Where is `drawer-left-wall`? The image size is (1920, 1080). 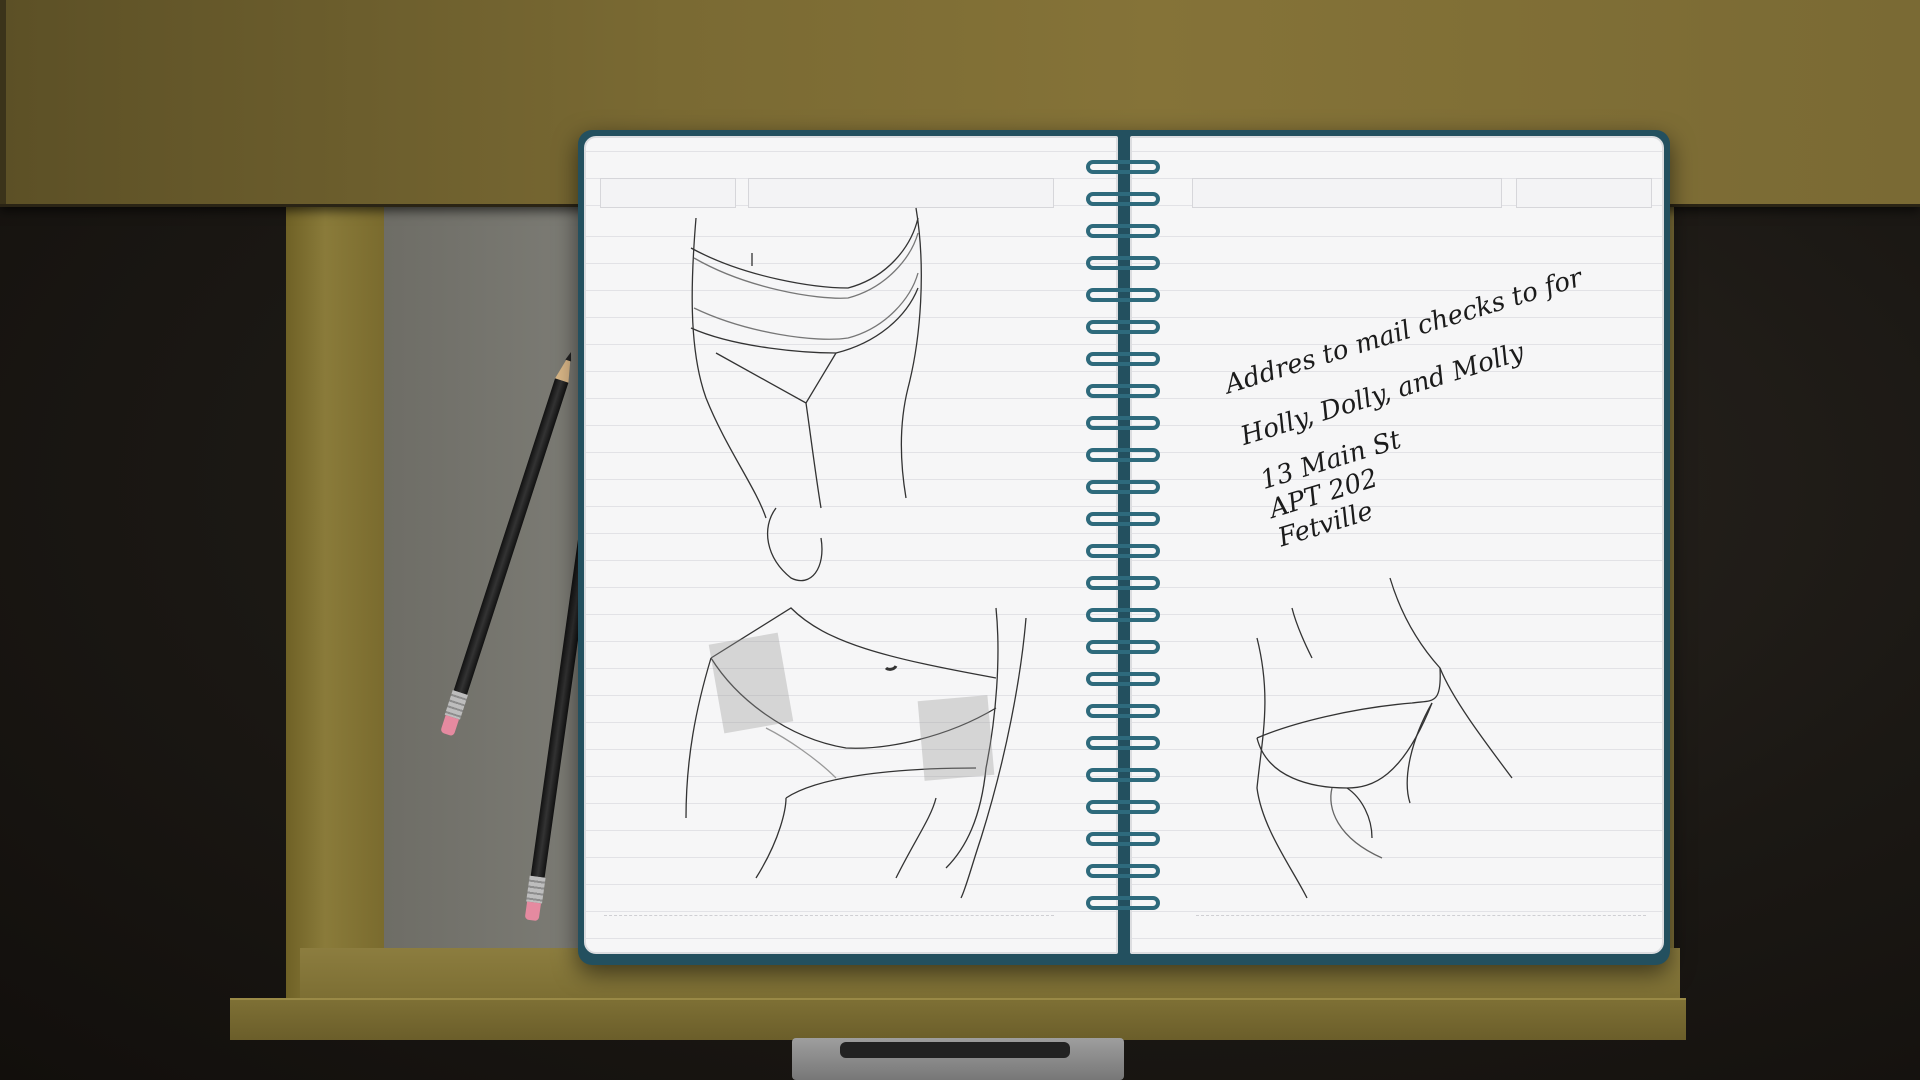
drawer-left-wall is located at coordinates (335, 603).